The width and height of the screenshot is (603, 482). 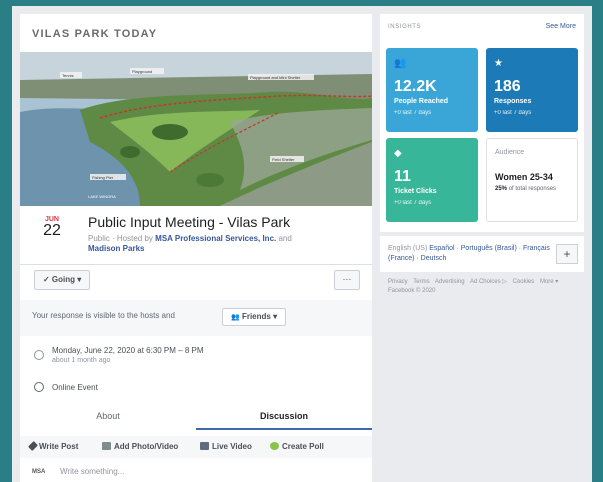 I want to click on going-button: ✓ Going ▾, so click(x=62, y=280).